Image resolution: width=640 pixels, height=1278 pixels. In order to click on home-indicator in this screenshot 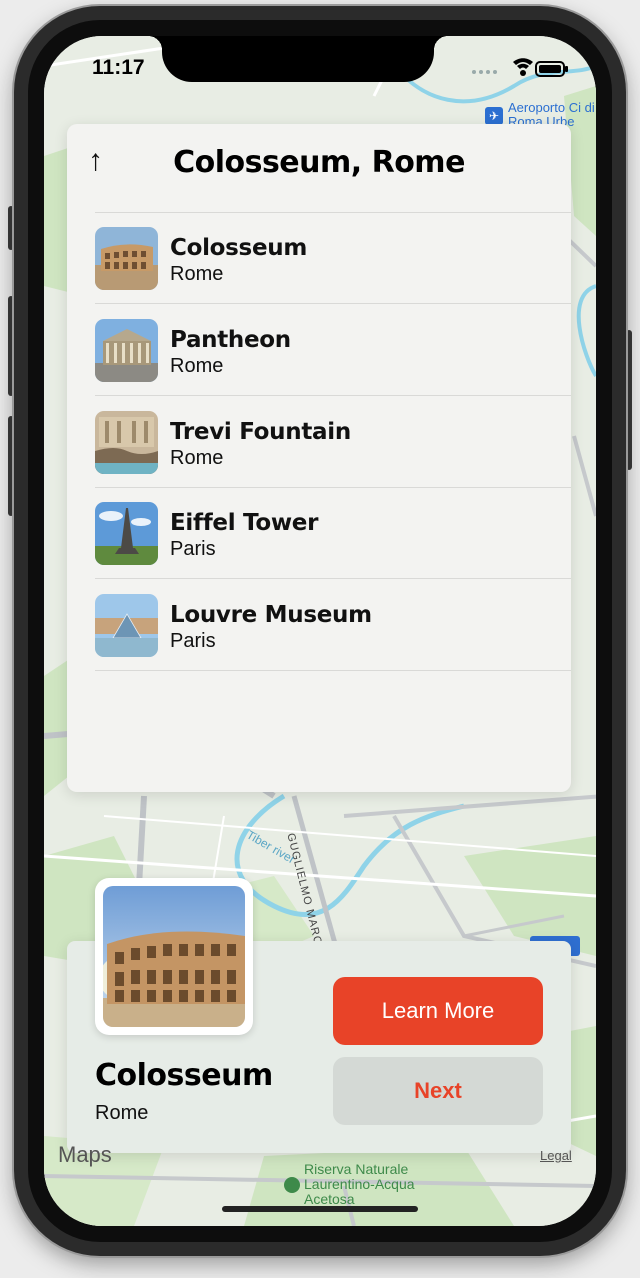, I will do `click(320, 1209)`.